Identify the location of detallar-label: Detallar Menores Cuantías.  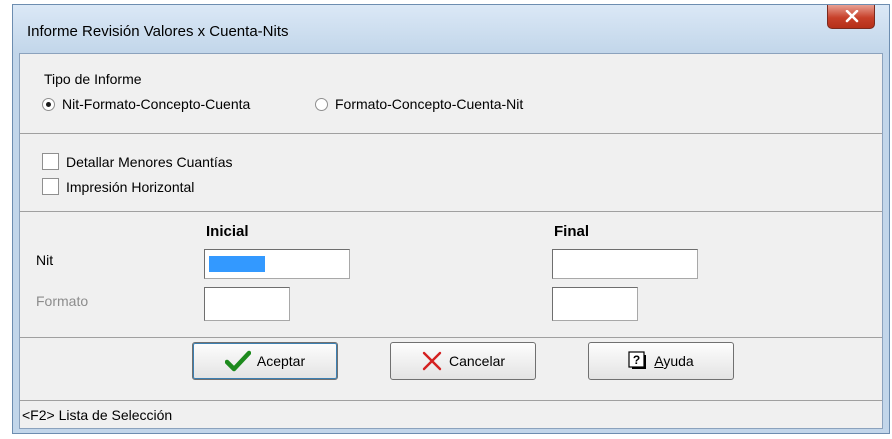
(149, 162).